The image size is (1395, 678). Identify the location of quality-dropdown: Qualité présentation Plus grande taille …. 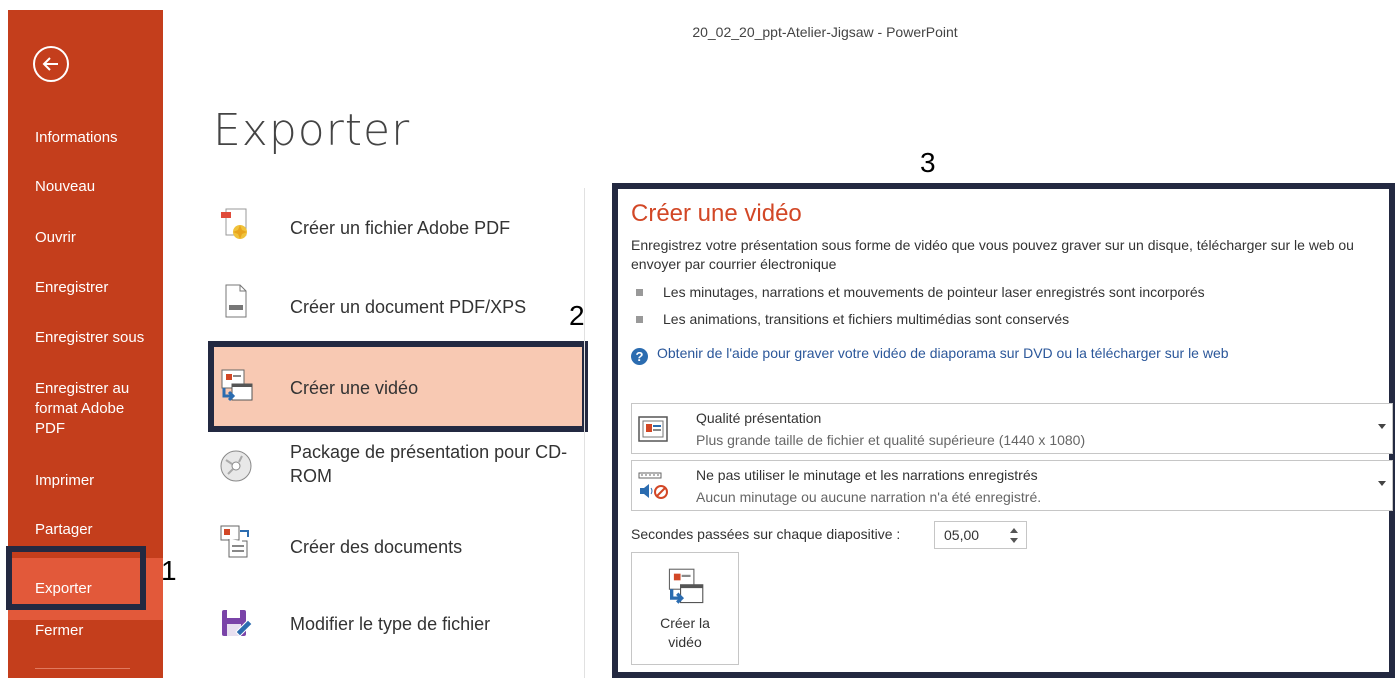
(1012, 428).